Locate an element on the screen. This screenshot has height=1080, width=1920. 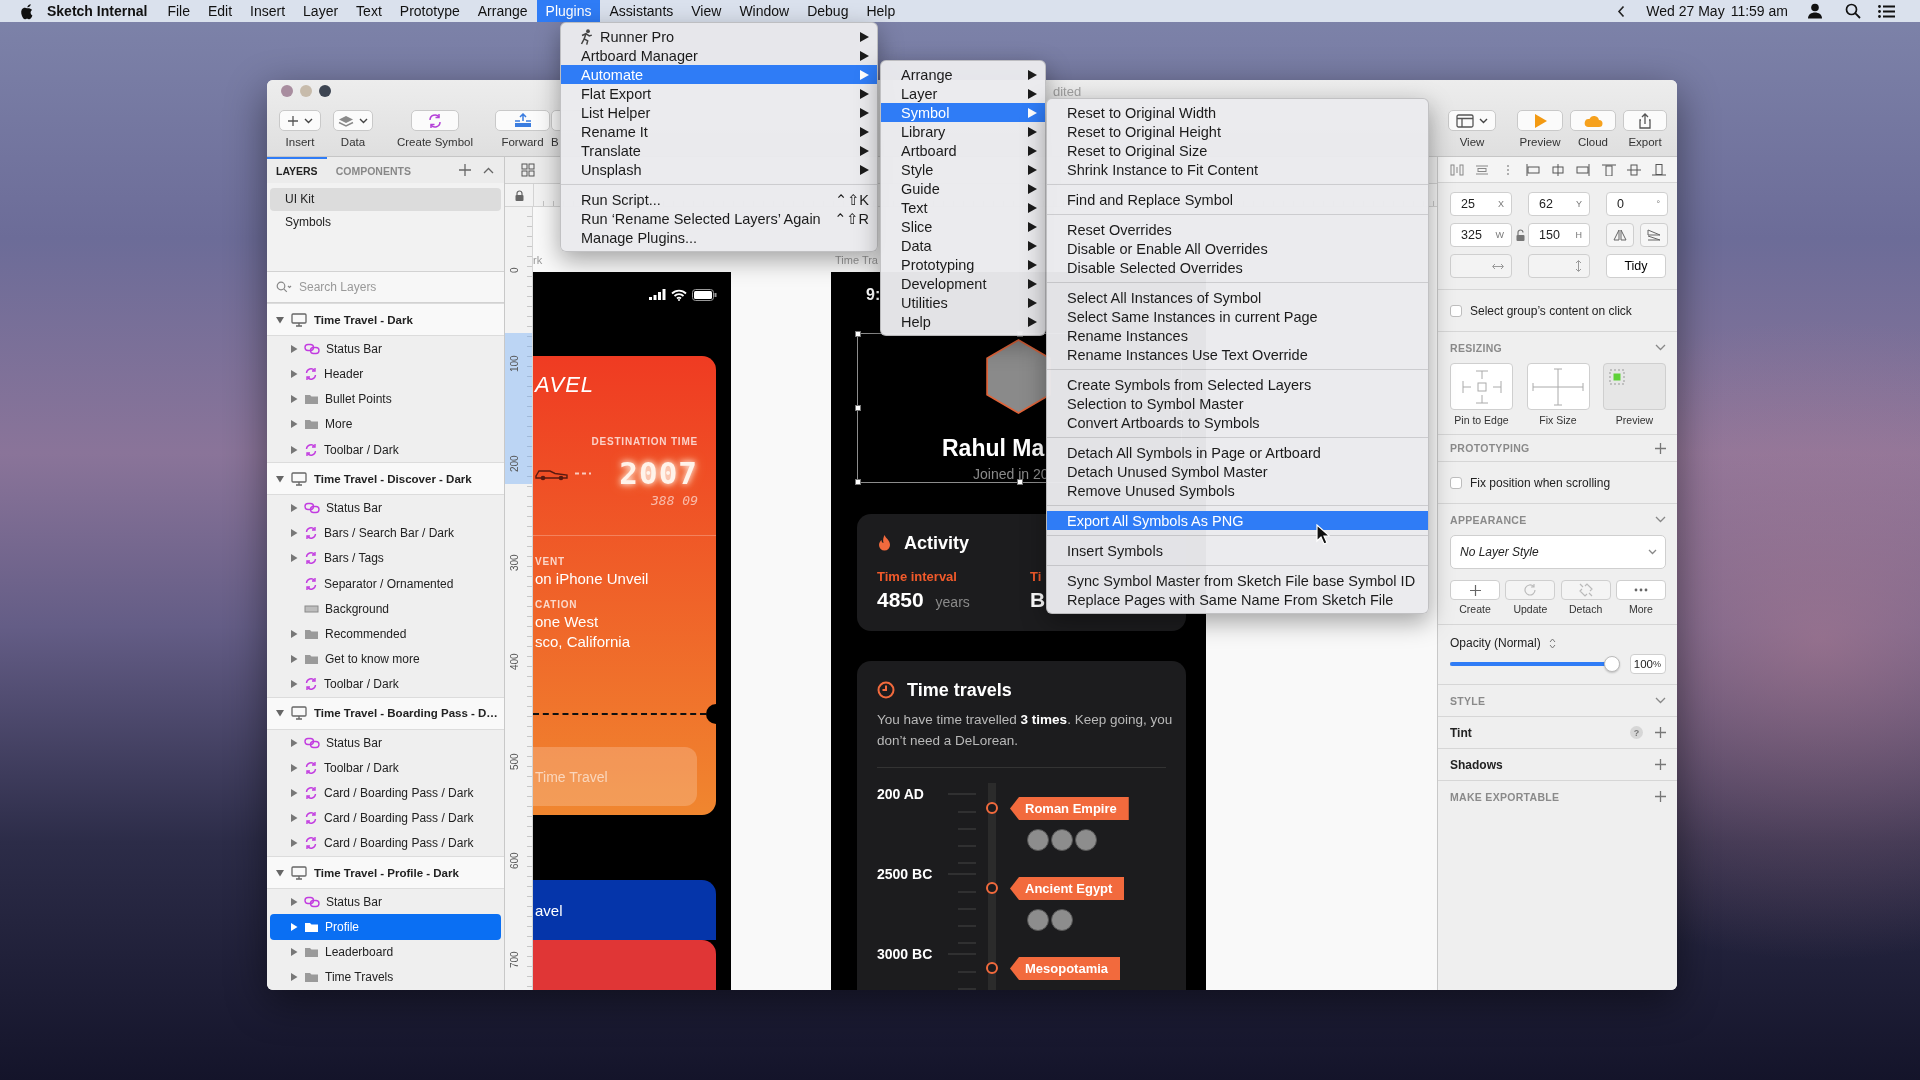
menu-item: Run Script... ⌃⇧K is located at coordinates (719, 199).